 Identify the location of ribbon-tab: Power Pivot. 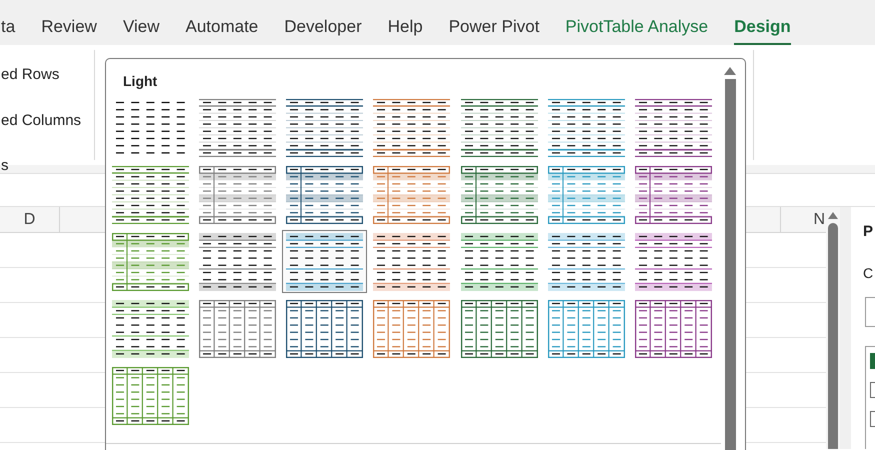
(494, 30).